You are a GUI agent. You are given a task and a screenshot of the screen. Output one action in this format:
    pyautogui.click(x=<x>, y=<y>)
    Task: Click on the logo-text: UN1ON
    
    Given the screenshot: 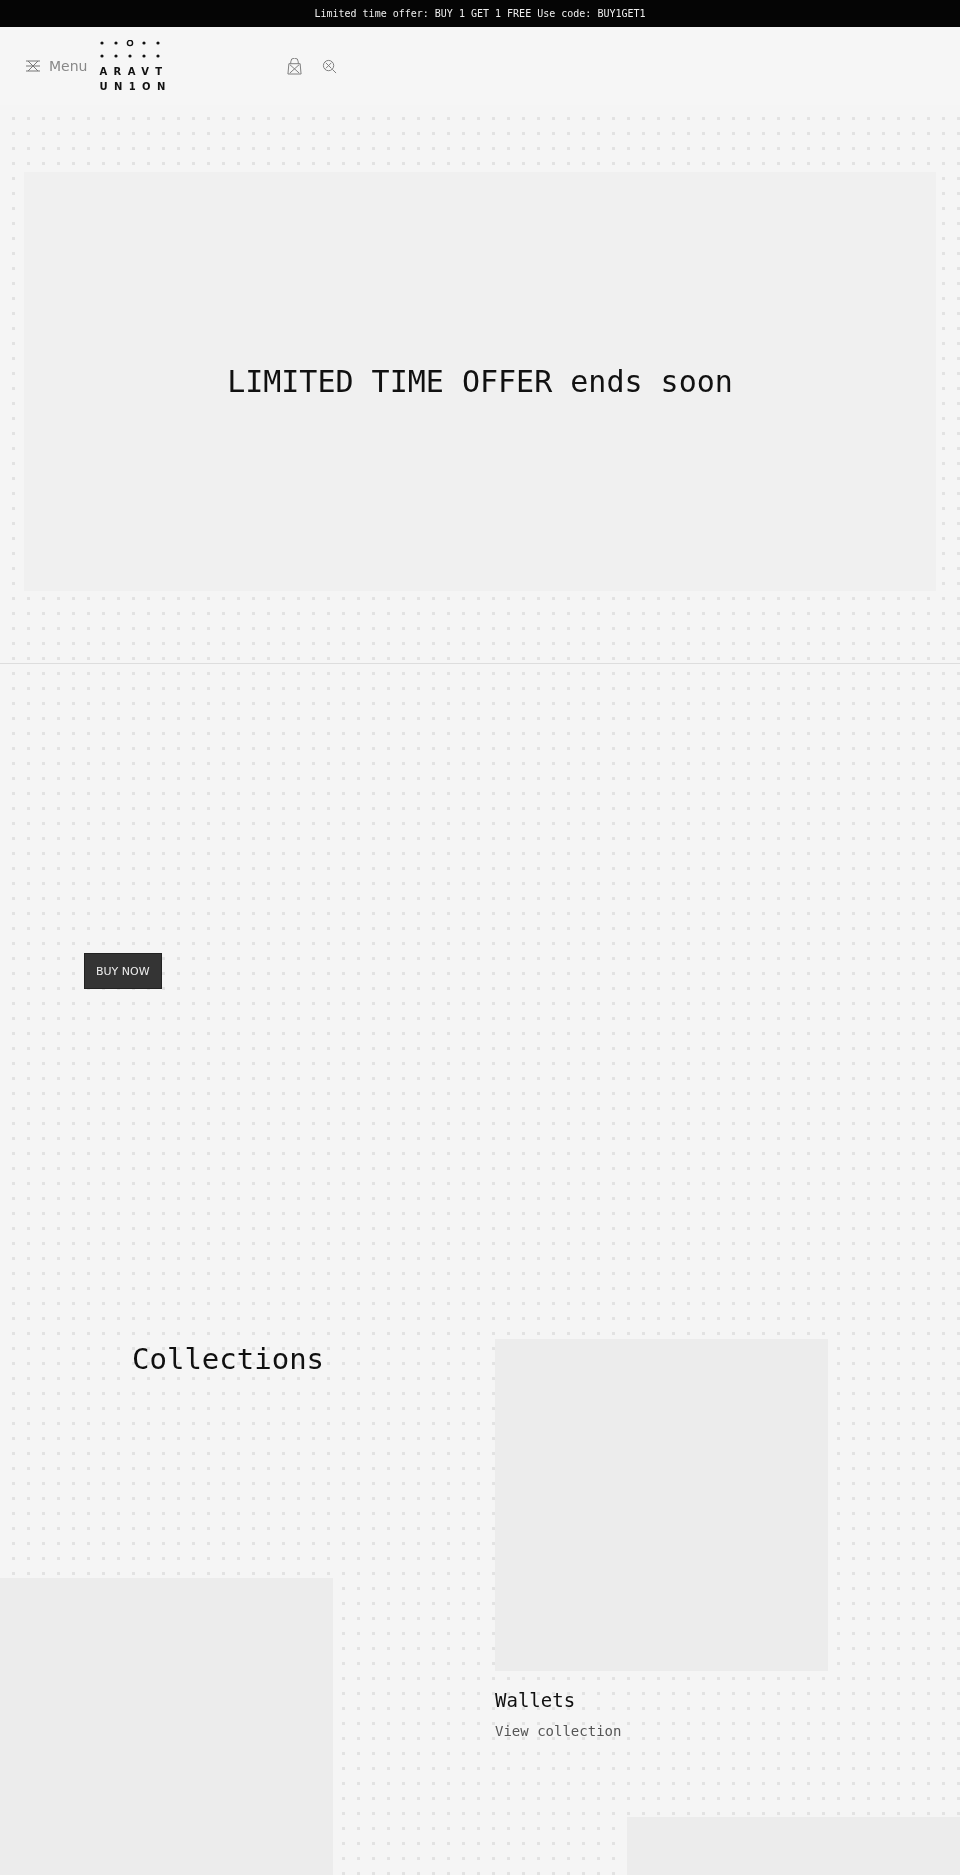 What is the action you would take?
    pyautogui.click(x=135, y=86)
    